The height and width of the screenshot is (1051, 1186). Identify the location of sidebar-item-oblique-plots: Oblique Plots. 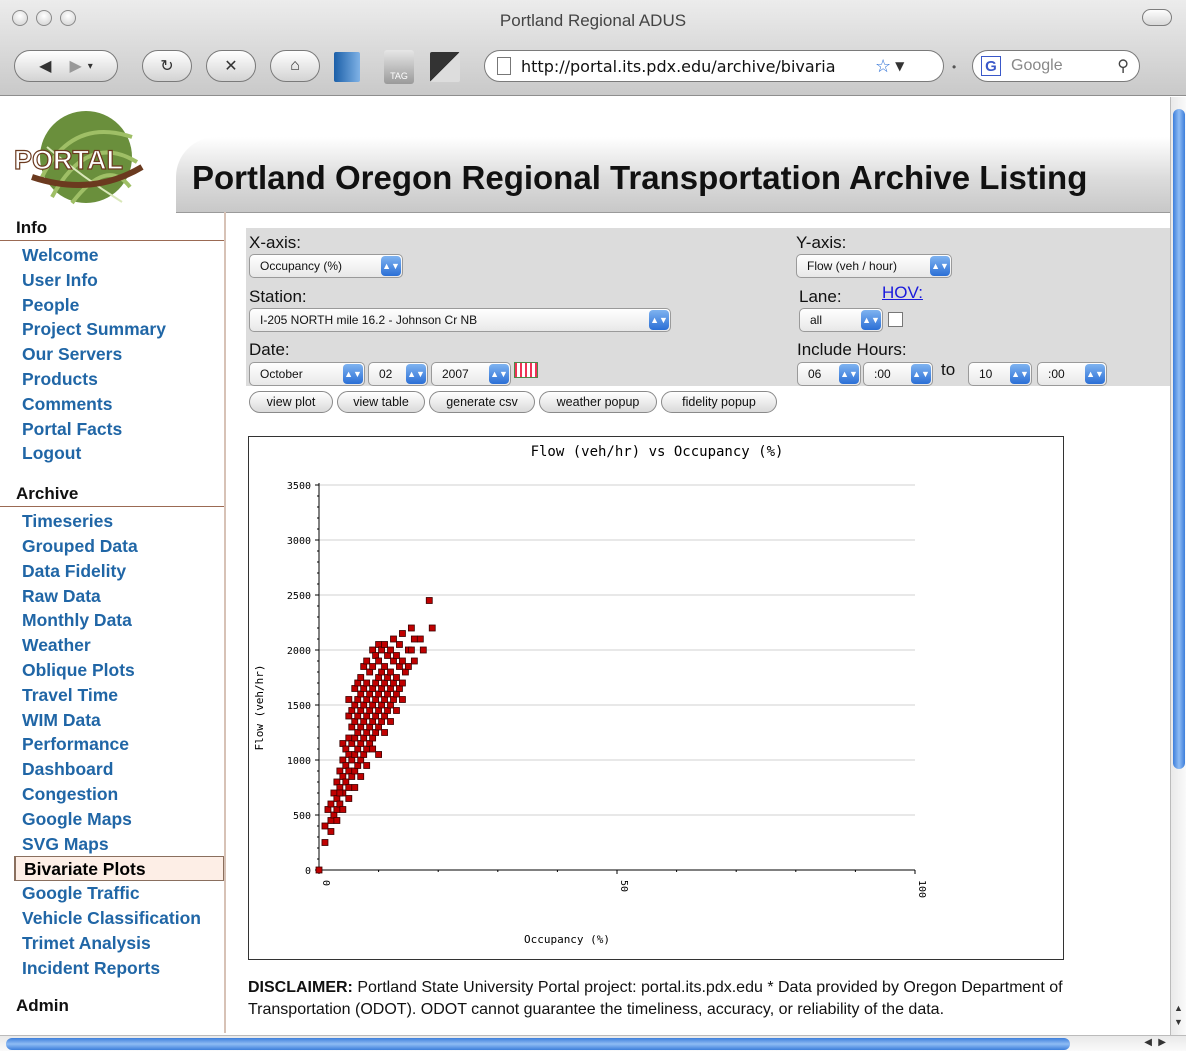
(112, 670).